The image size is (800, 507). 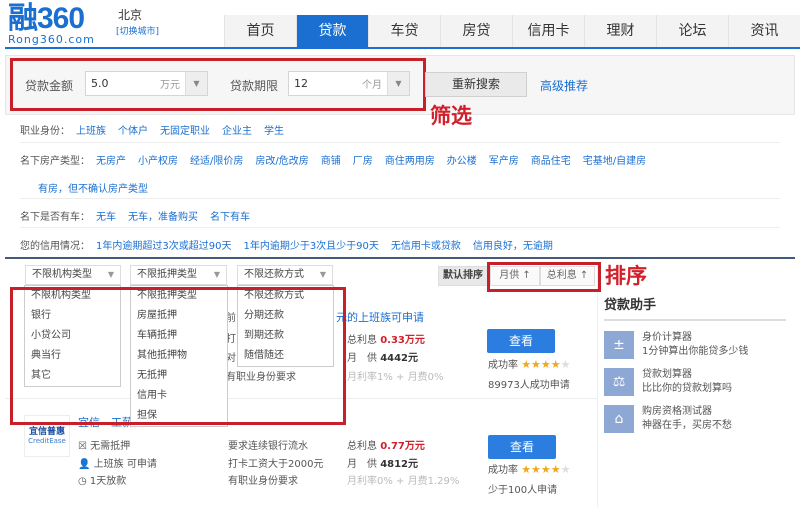 I want to click on amount-input: 5.0 万元 ▼, so click(x=146, y=83).